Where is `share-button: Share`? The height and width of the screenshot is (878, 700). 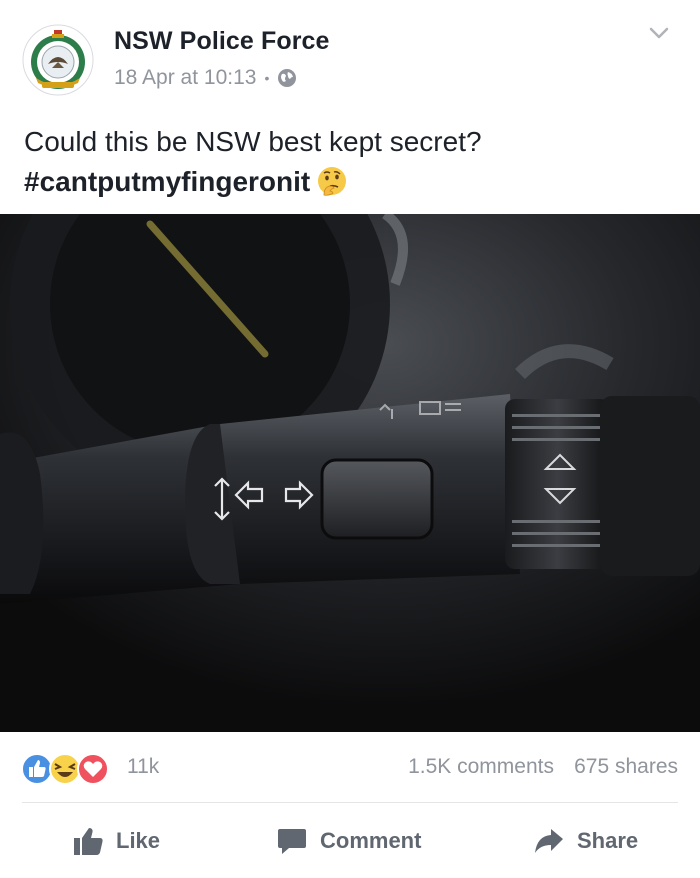 share-button: Share is located at coordinates (585, 841).